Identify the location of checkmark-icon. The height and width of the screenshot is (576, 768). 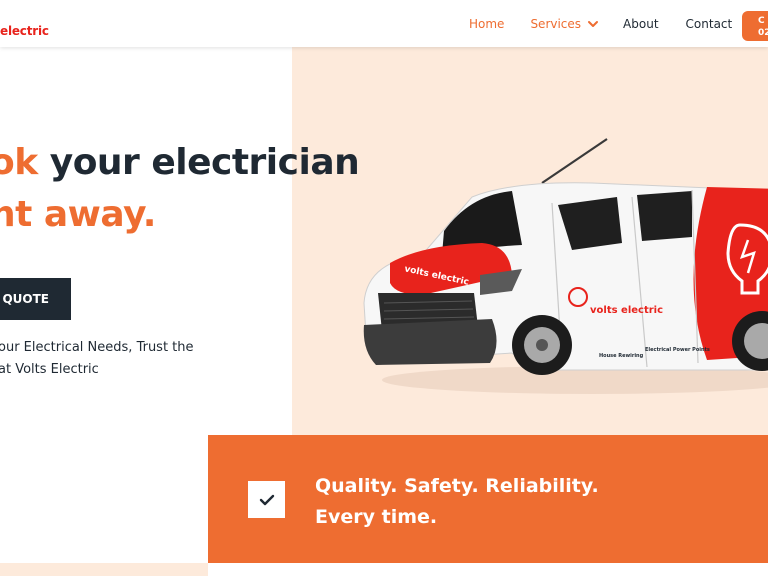
(266, 499).